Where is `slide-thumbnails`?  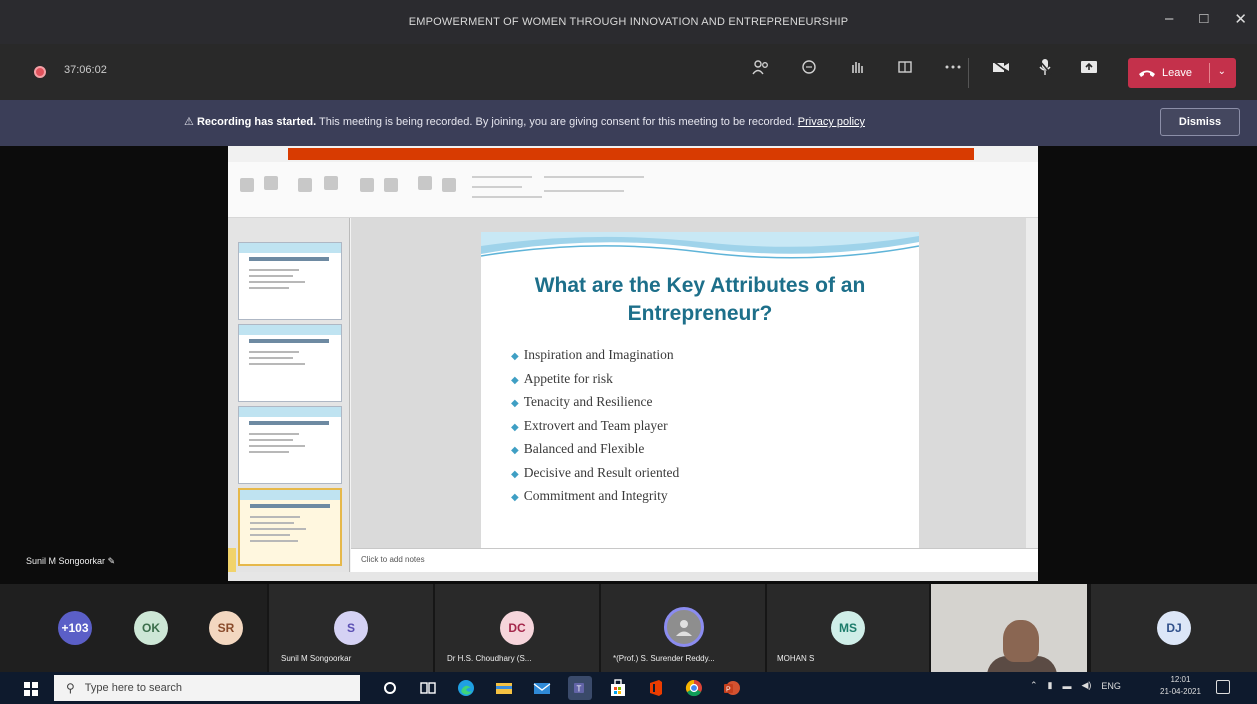
slide-thumbnails is located at coordinates (289, 399).